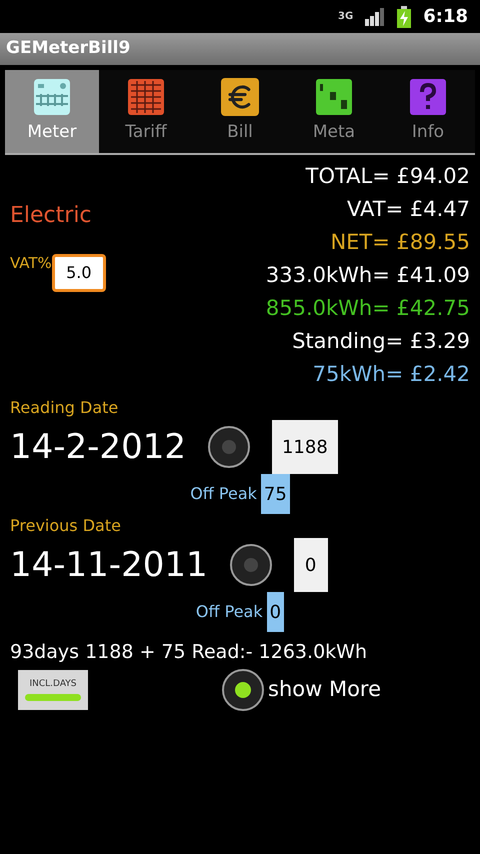 This screenshot has width=480, height=854. I want to click on grid-icon, so click(146, 97).